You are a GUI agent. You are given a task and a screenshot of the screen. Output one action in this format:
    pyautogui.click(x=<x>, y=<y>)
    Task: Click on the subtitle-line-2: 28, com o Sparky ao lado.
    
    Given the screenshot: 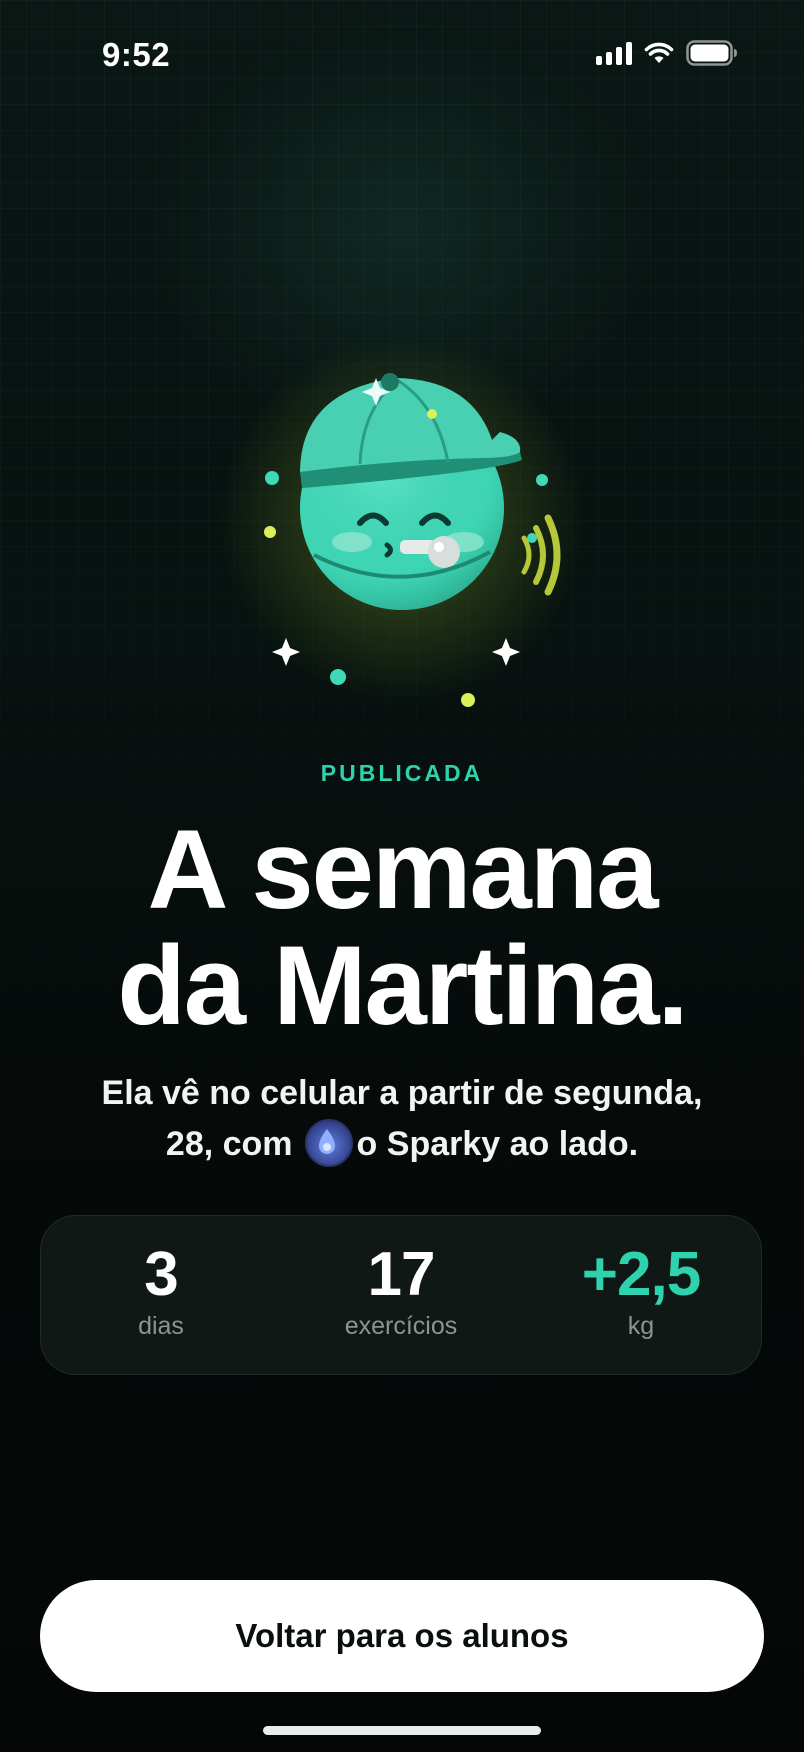 What is the action you would take?
    pyautogui.click(x=402, y=1144)
    